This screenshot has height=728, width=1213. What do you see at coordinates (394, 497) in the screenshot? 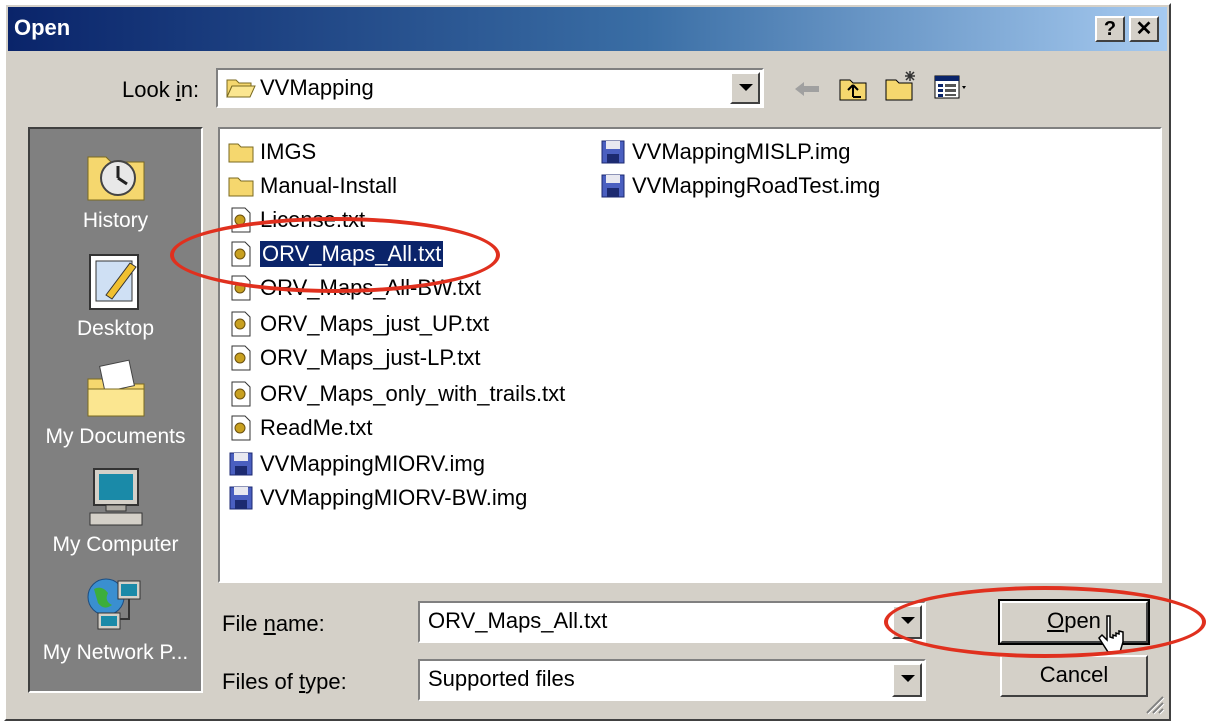
I see `file-item-label: VVMappingMIORV-BW.img` at bounding box center [394, 497].